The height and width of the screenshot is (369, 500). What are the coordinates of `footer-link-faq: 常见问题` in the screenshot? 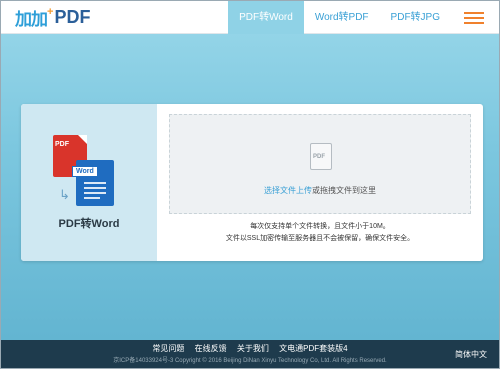 It's located at (168, 348).